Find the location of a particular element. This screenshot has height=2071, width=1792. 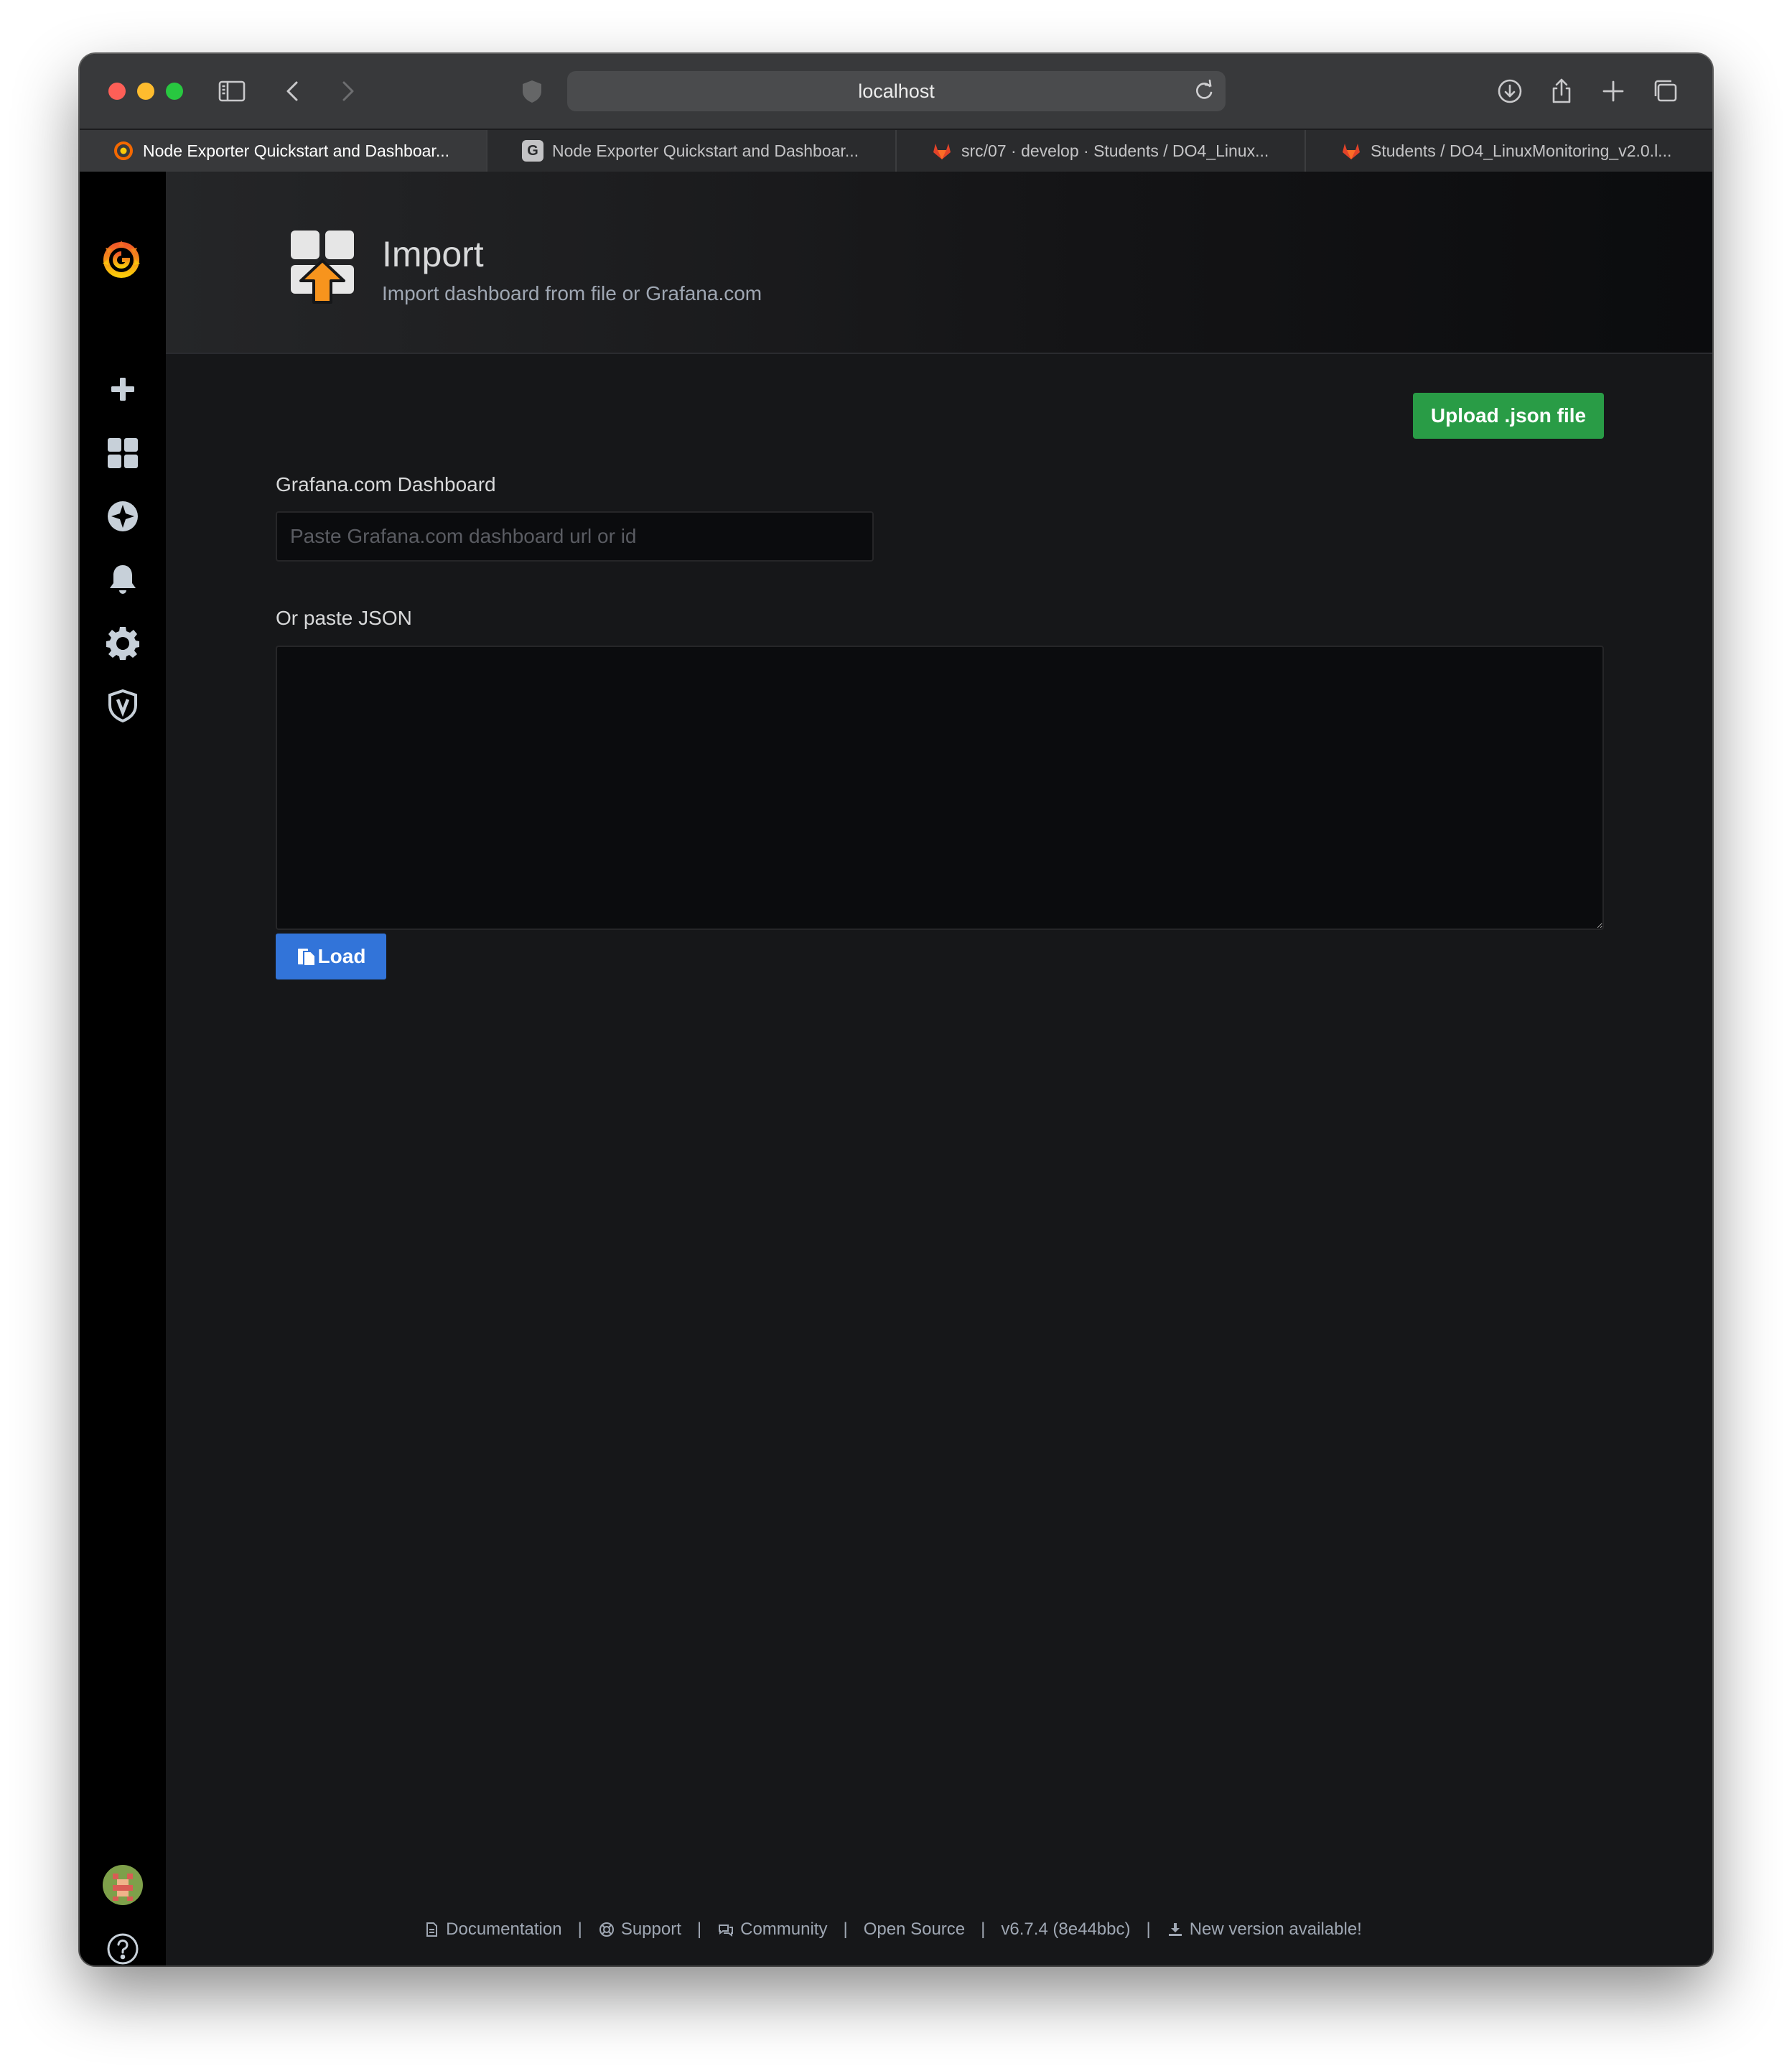

footer-community-link: Community is located at coordinates (772, 1929).